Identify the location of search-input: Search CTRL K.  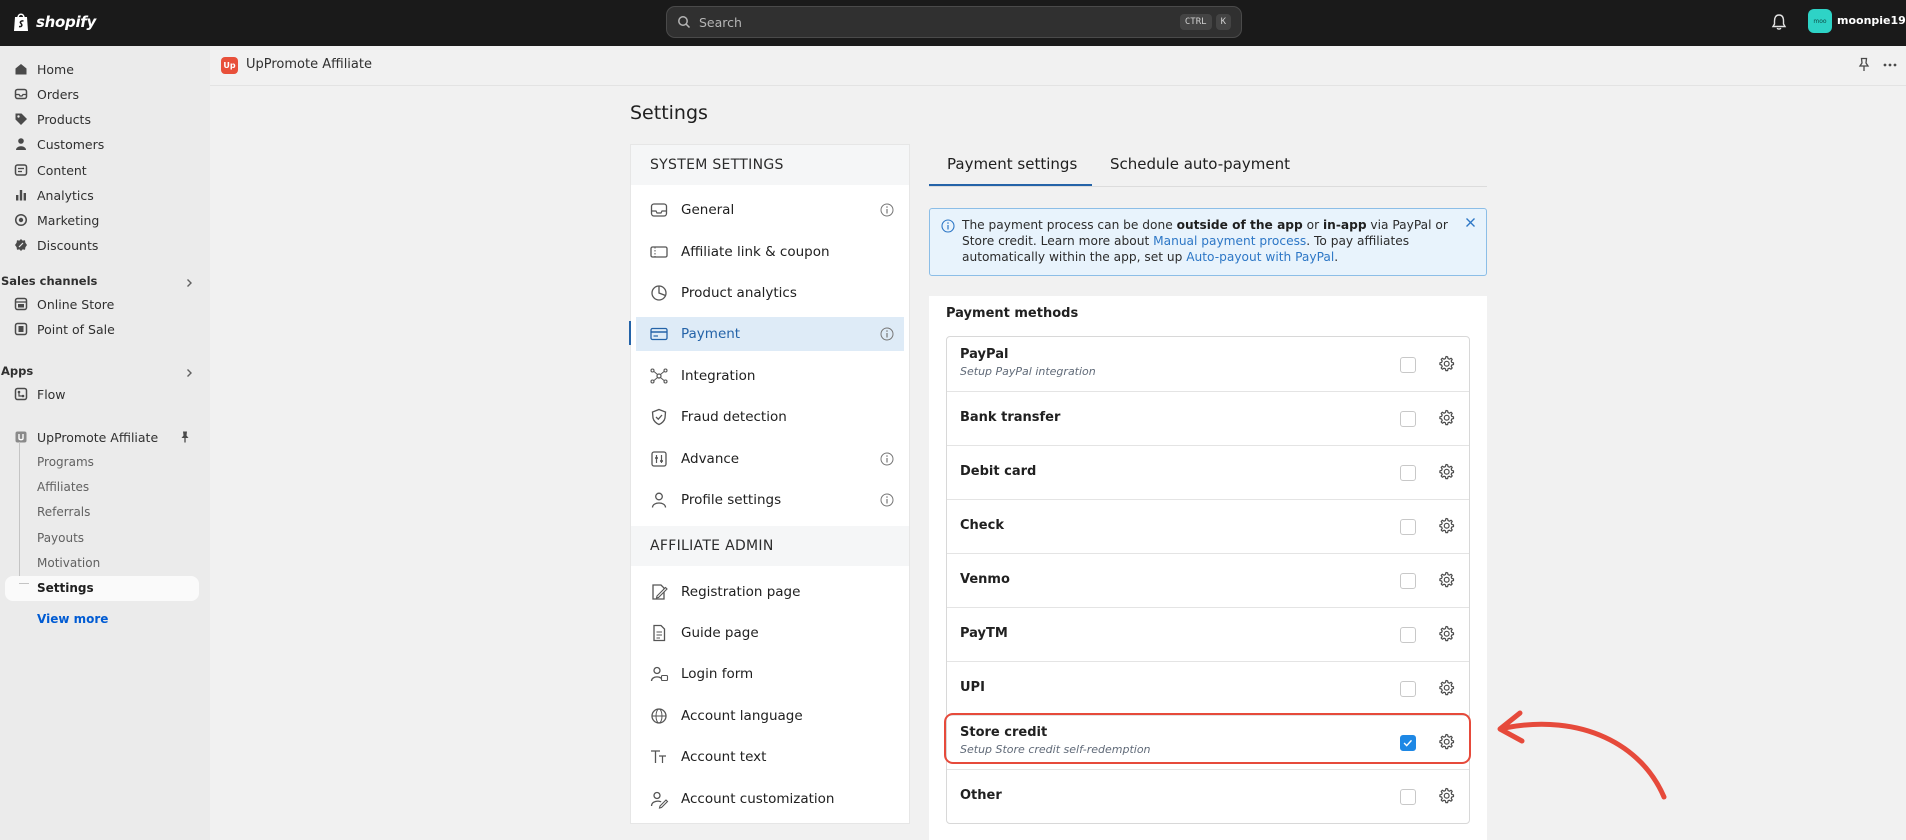
(954, 22).